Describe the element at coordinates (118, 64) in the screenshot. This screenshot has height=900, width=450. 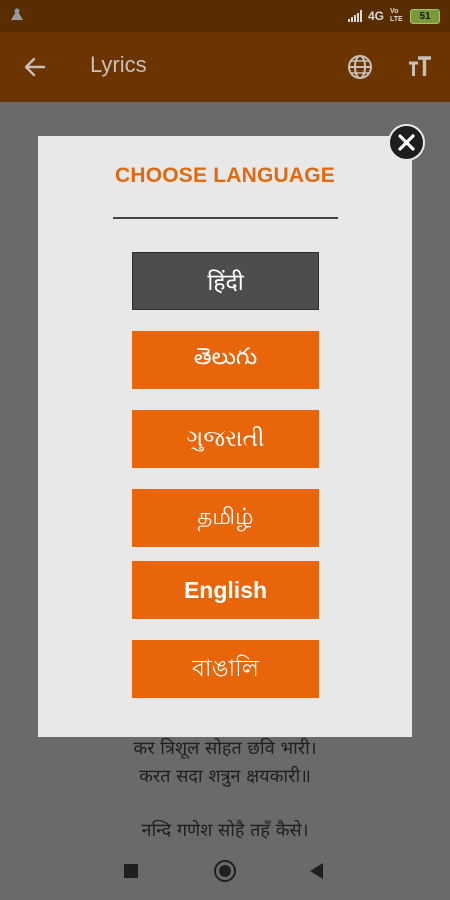
I see `page-title: Lyrics` at that location.